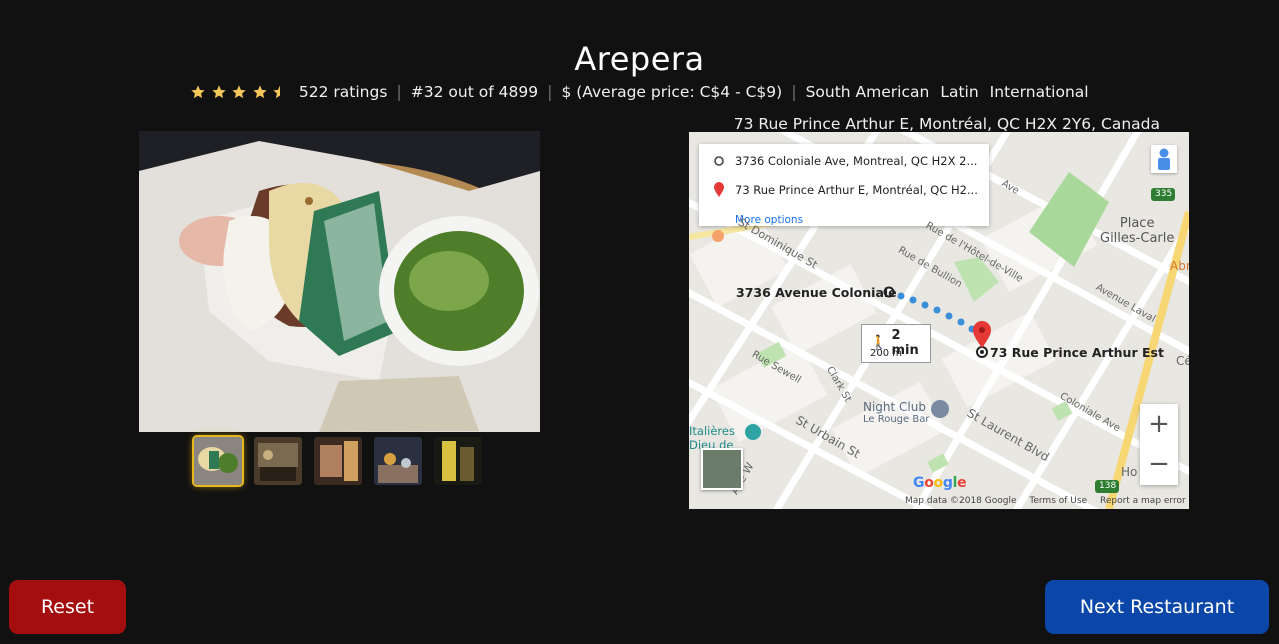 Image resolution: width=1279 pixels, height=644 pixels. Describe the element at coordinates (1179, 266) in the screenshot. I see `place-label: Abre` at that location.